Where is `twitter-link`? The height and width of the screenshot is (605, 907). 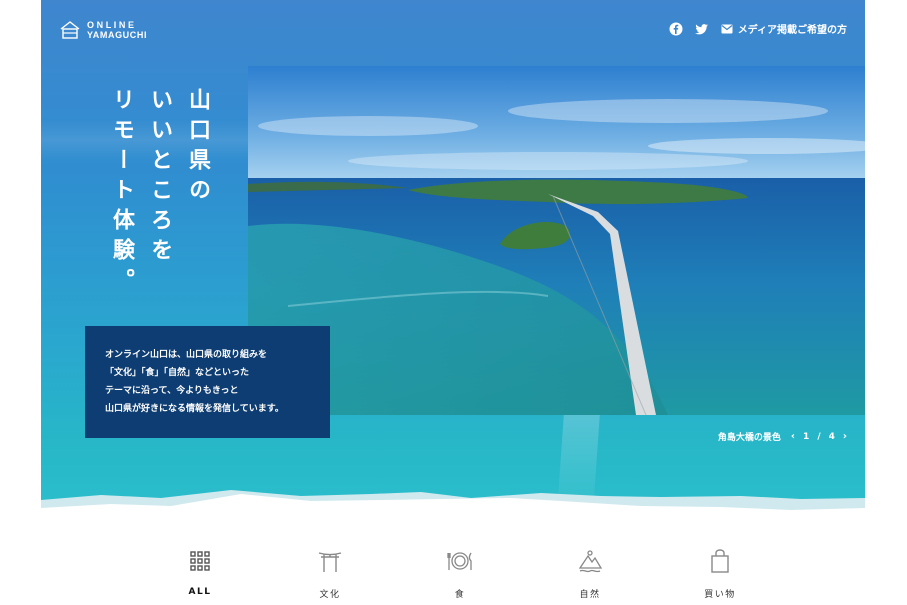 twitter-link is located at coordinates (701, 29).